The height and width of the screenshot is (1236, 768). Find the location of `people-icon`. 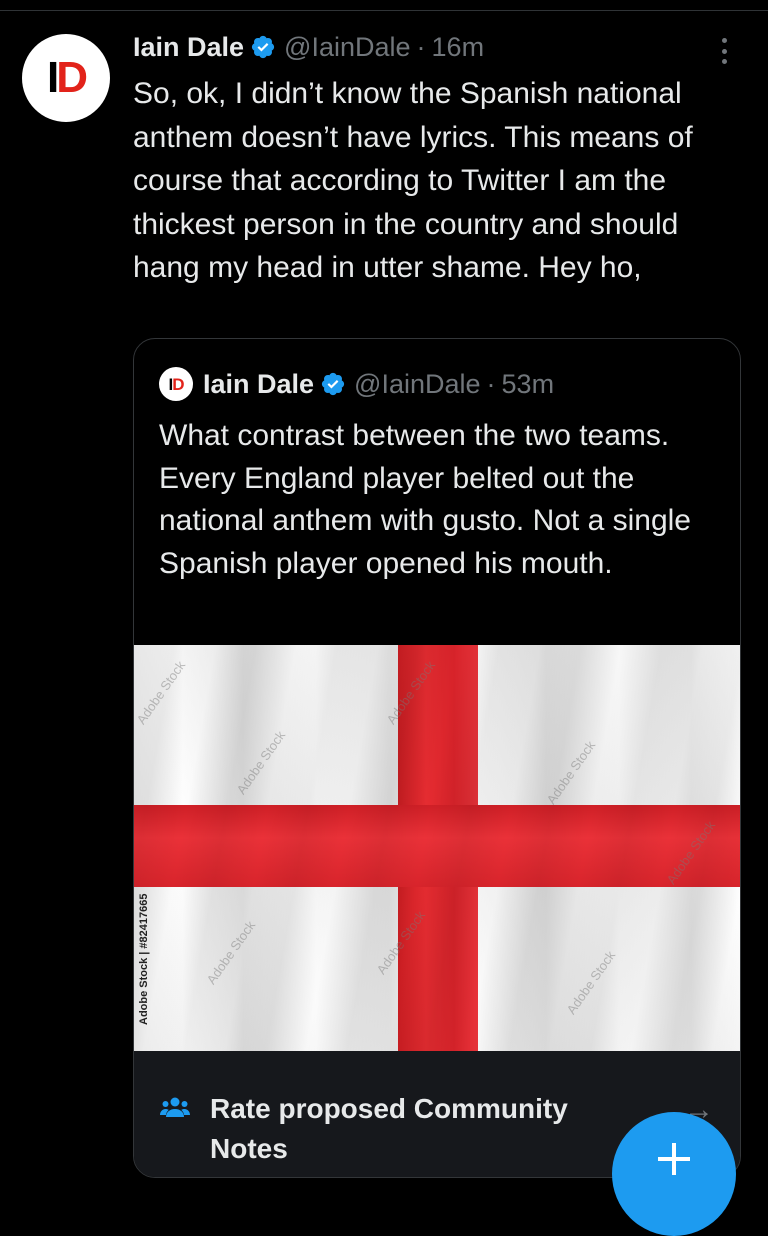

people-icon is located at coordinates (175, 1107).